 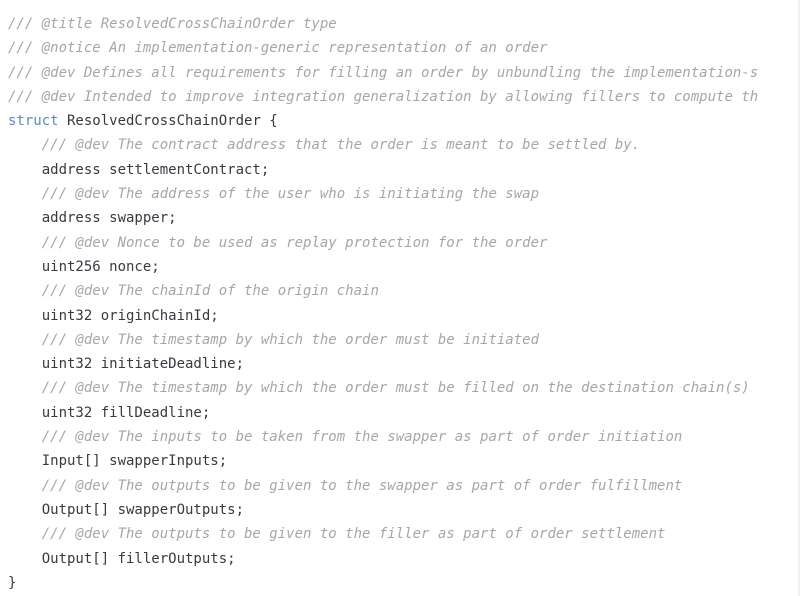 I want to click on code-line: uint32 originChainId;, so click(x=383, y=316).